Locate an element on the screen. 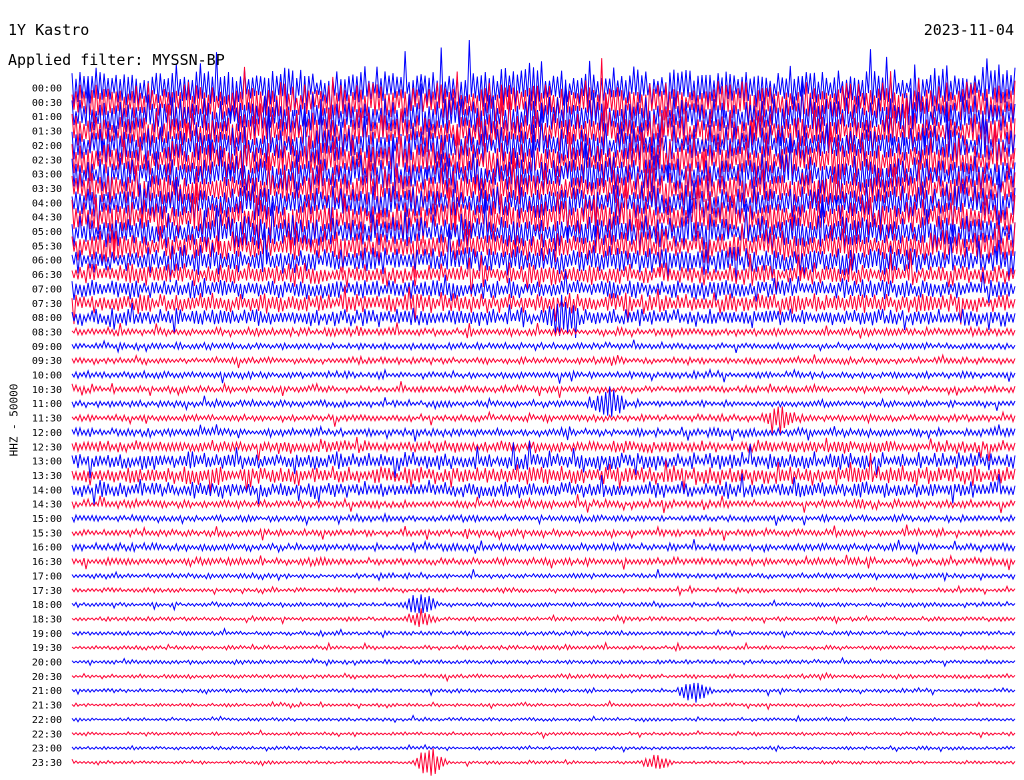 The image size is (1024, 780). row-time-label: 08:00 is located at coordinates (47, 318).